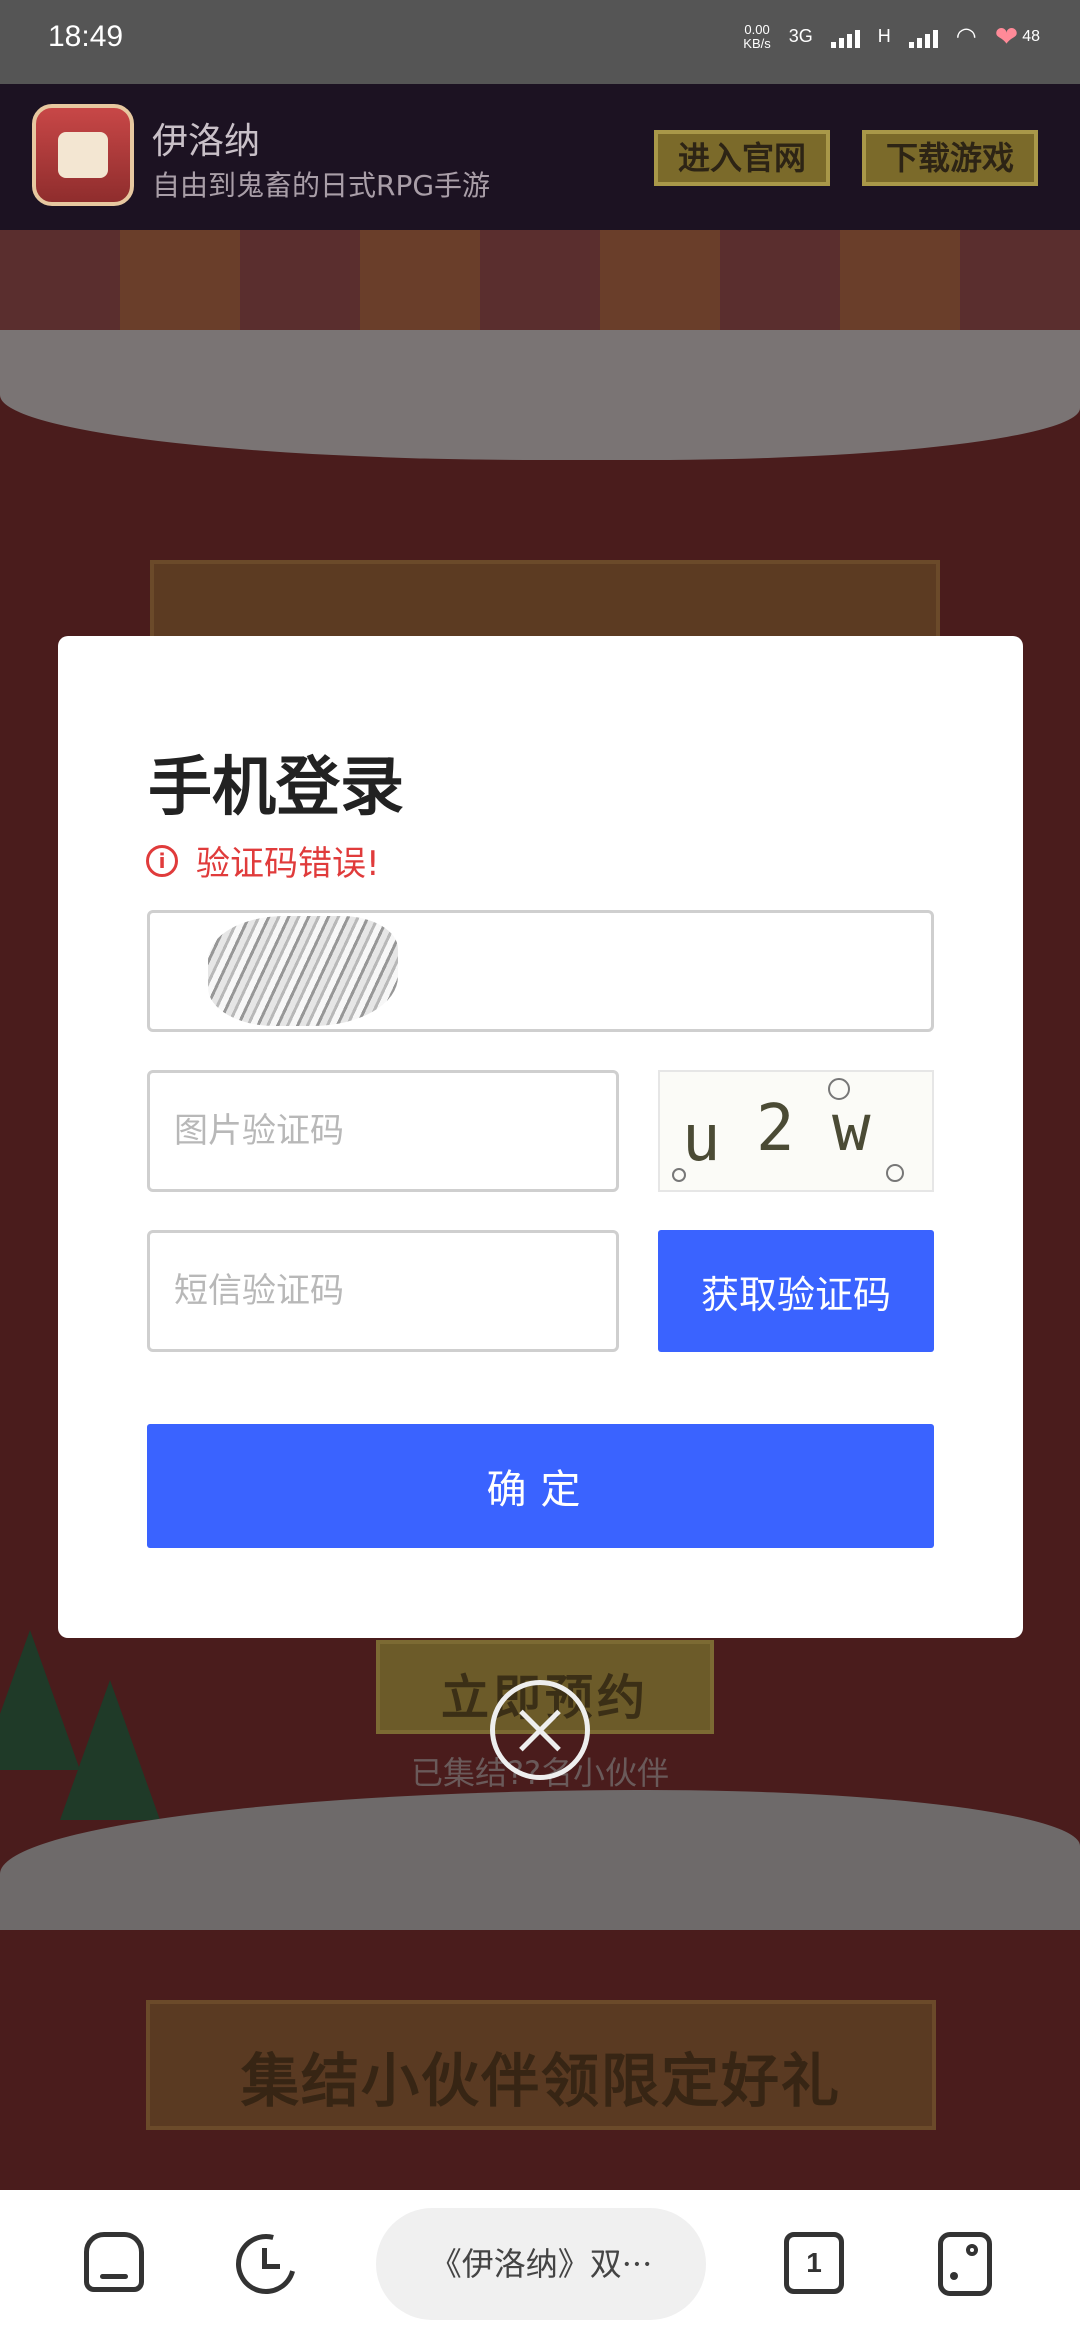 Image resolution: width=1080 pixels, height=2340 pixels. I want to click on error-row: i 验证码错误!, so click(263, 860).